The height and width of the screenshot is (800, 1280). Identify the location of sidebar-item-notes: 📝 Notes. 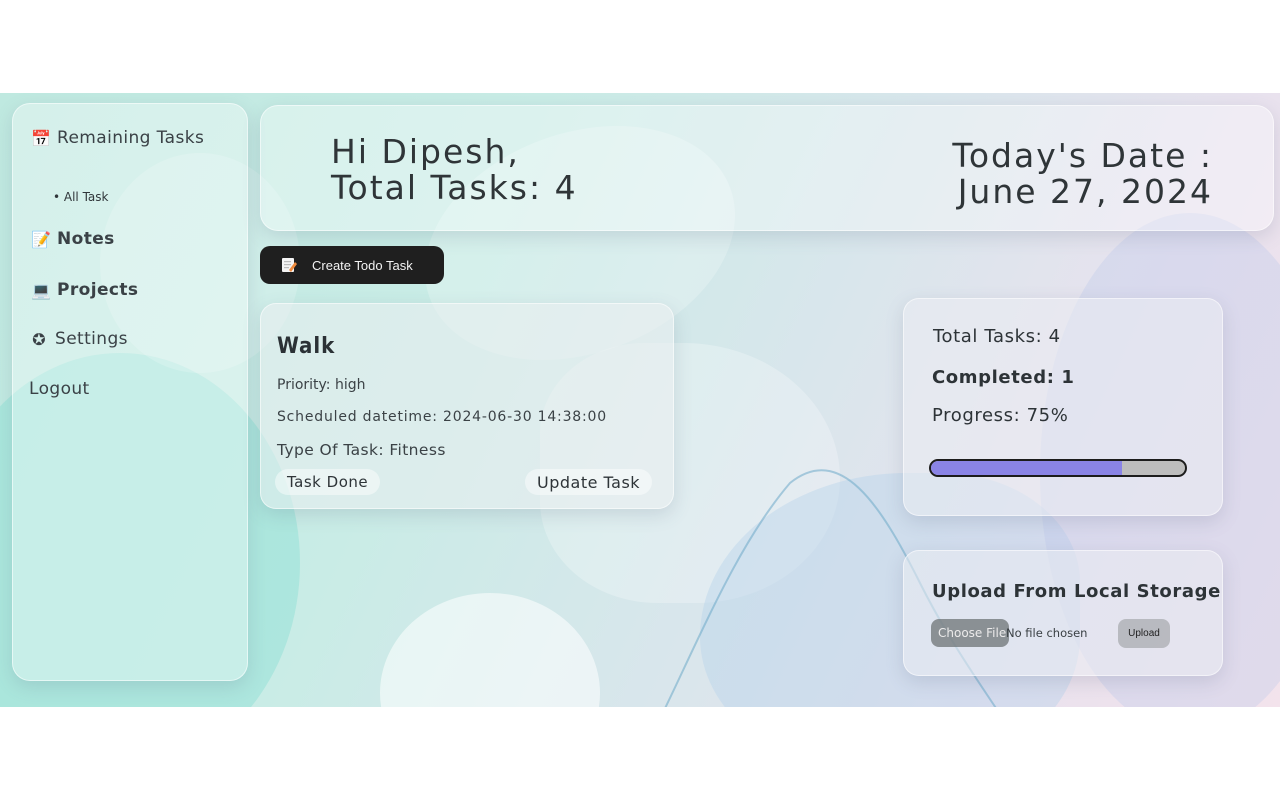
(73, 239).